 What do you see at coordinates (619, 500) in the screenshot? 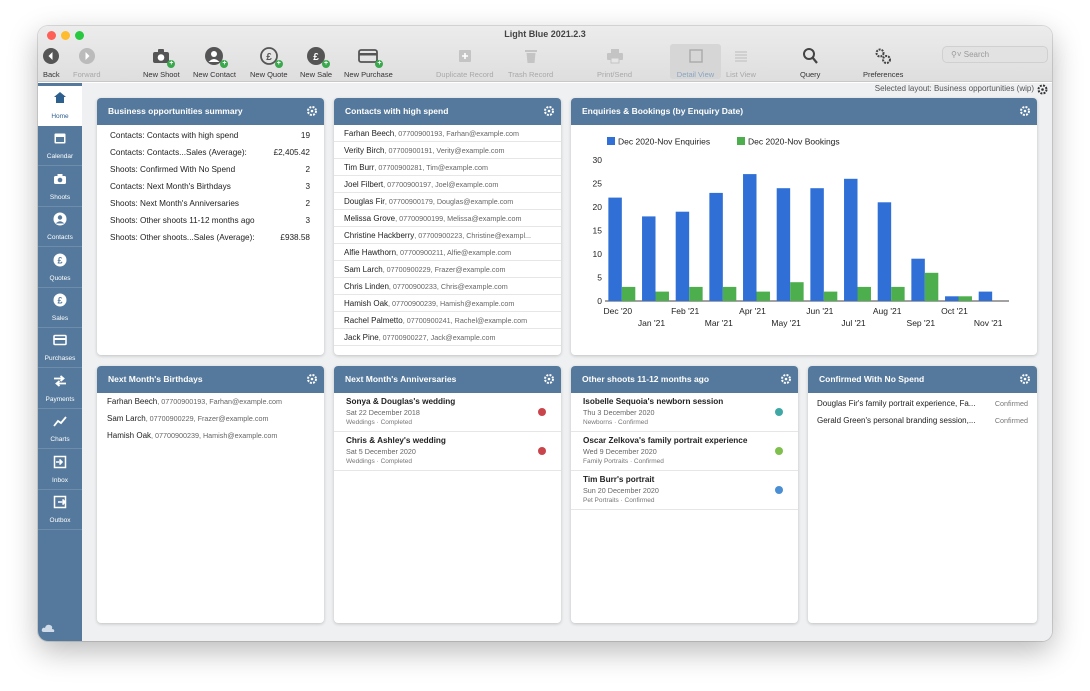
I see `shoot-category-status: Pet Portraits · Confirmed` at bounding box center [619, 500].